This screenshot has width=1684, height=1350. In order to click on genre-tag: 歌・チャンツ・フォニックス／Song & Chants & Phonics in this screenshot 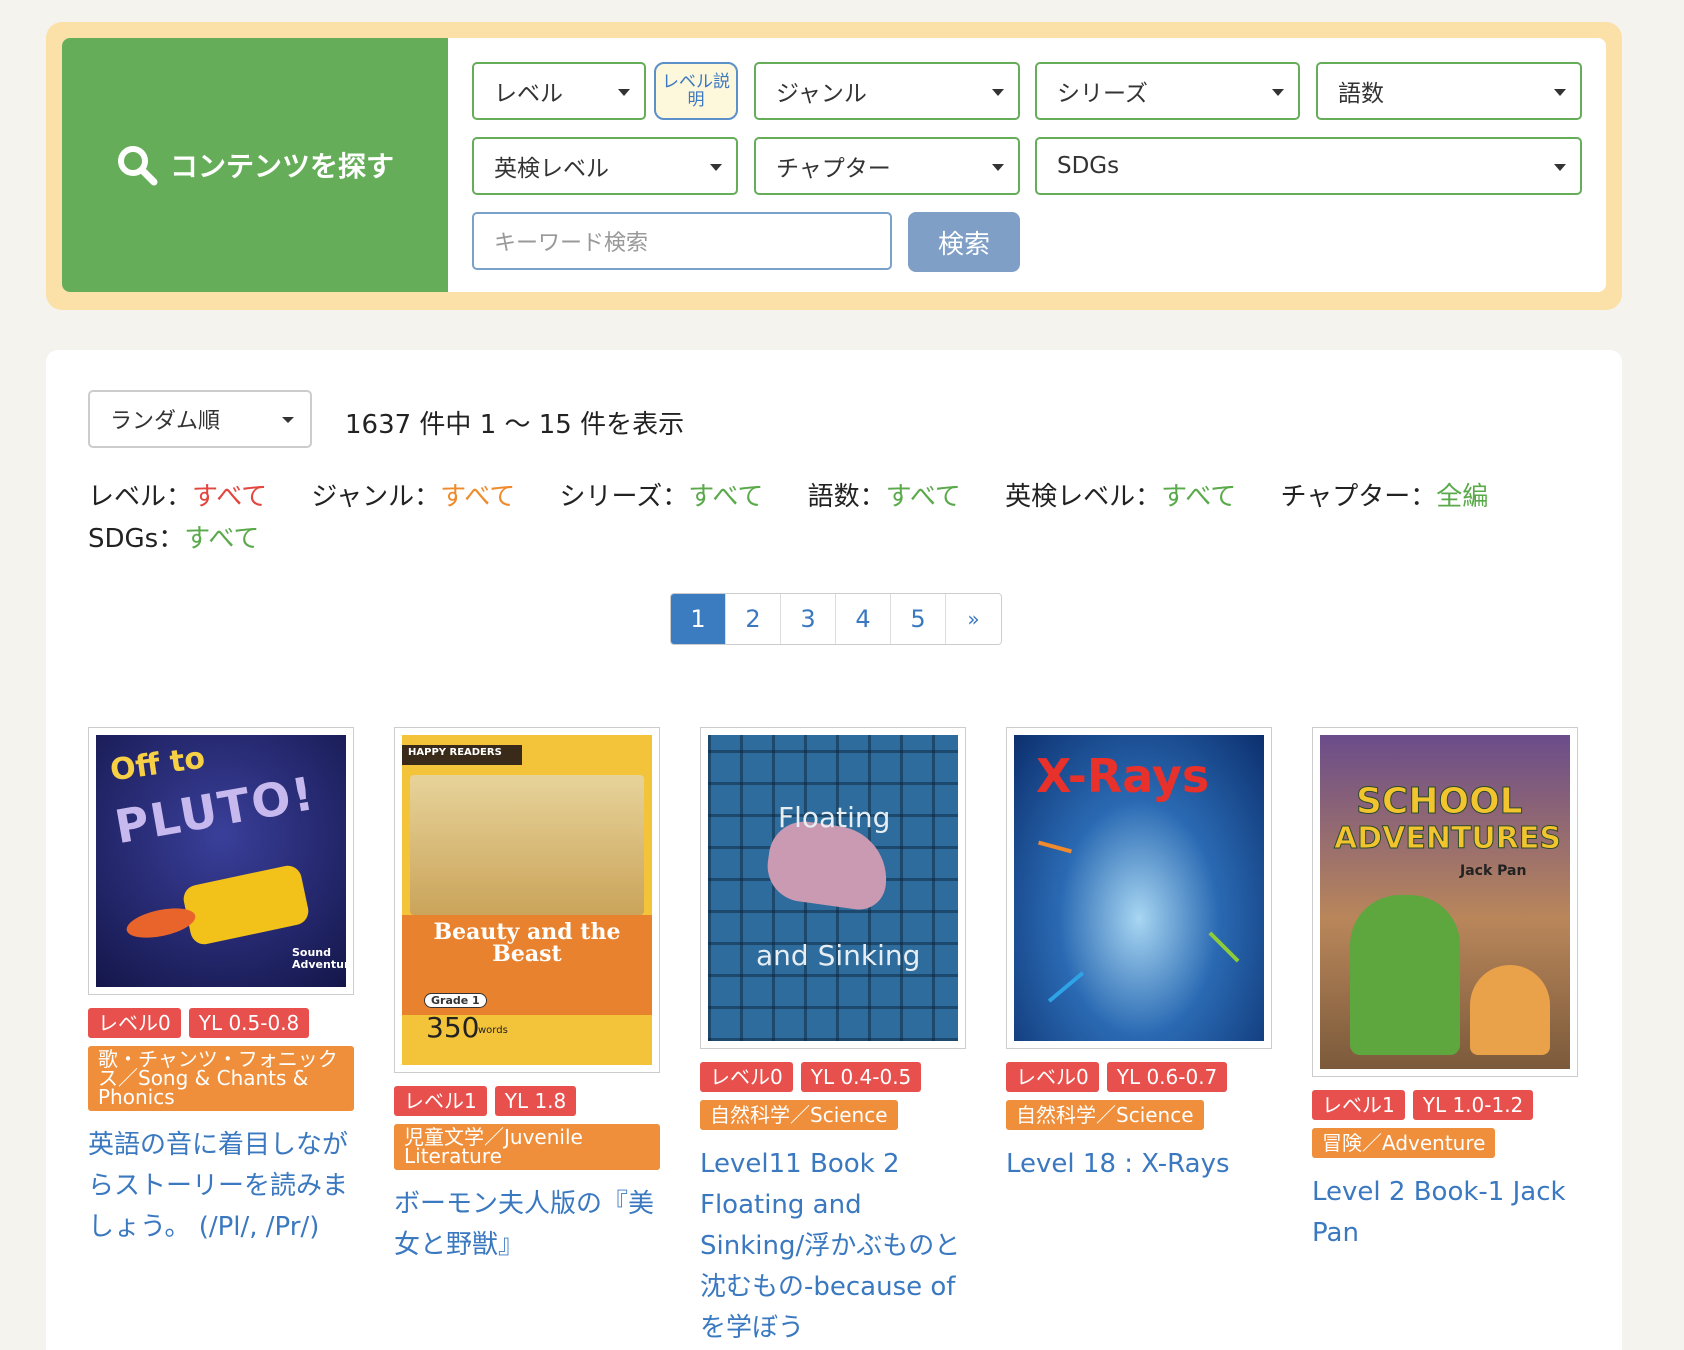, I will do `click(221, 1078)`.